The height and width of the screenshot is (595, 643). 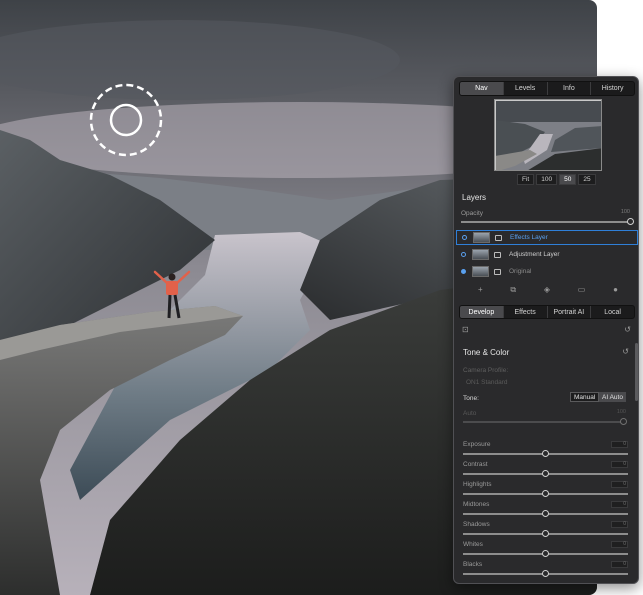 I want to click on tab-history: History, so click(x=612, y=88).